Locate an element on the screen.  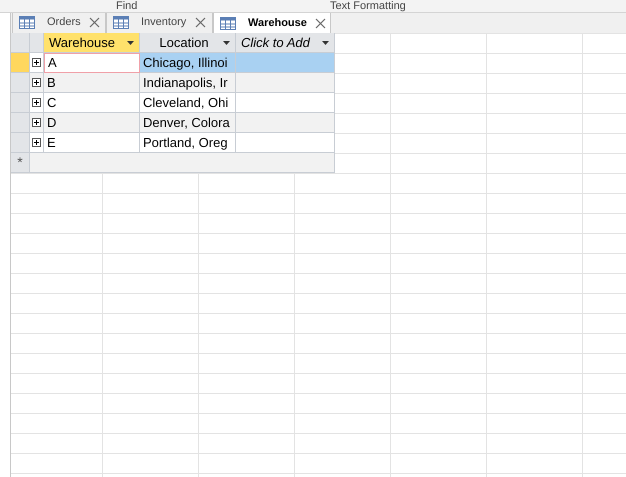
new-record-marker: * is located at coordinates (20, 163).